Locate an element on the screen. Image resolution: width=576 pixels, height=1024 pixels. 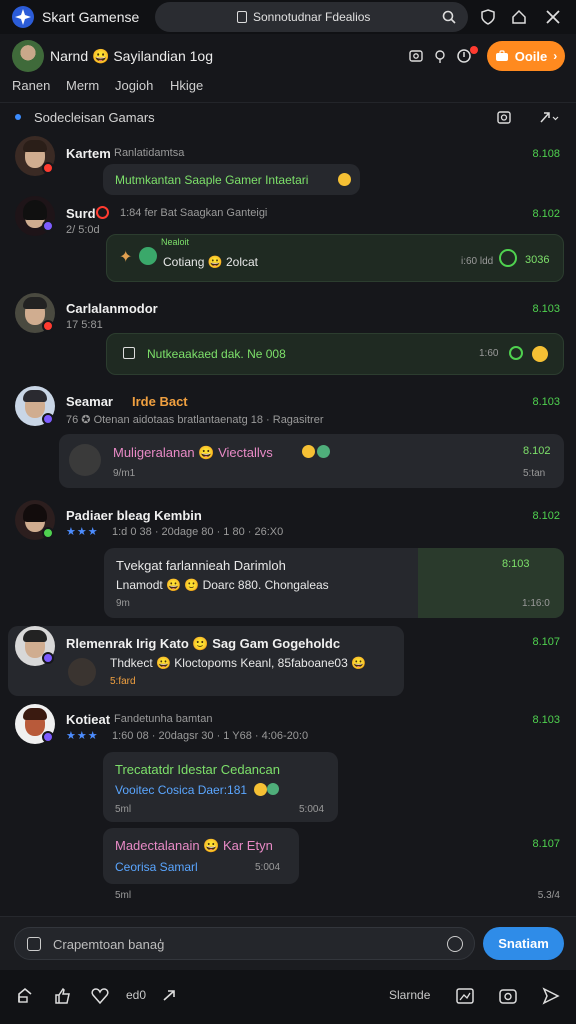
message-subtext: 5:fard is located at coordinates (123, 681).